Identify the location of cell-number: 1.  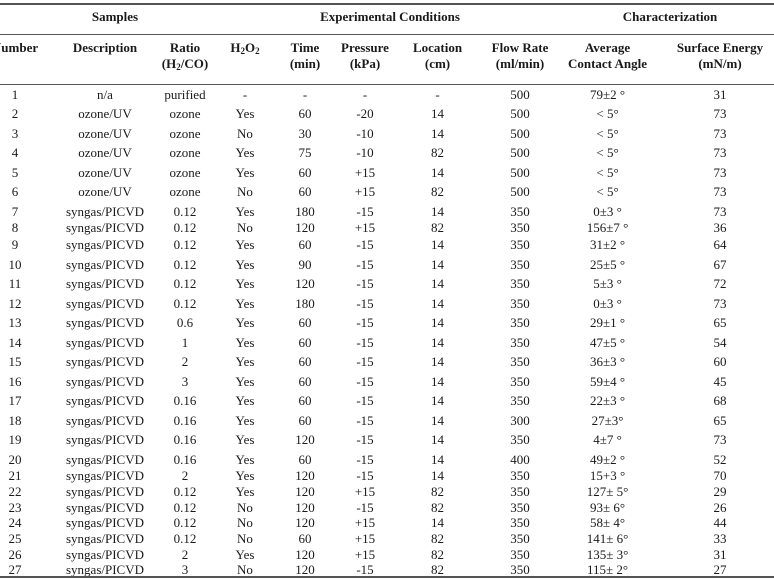
(15, 94).